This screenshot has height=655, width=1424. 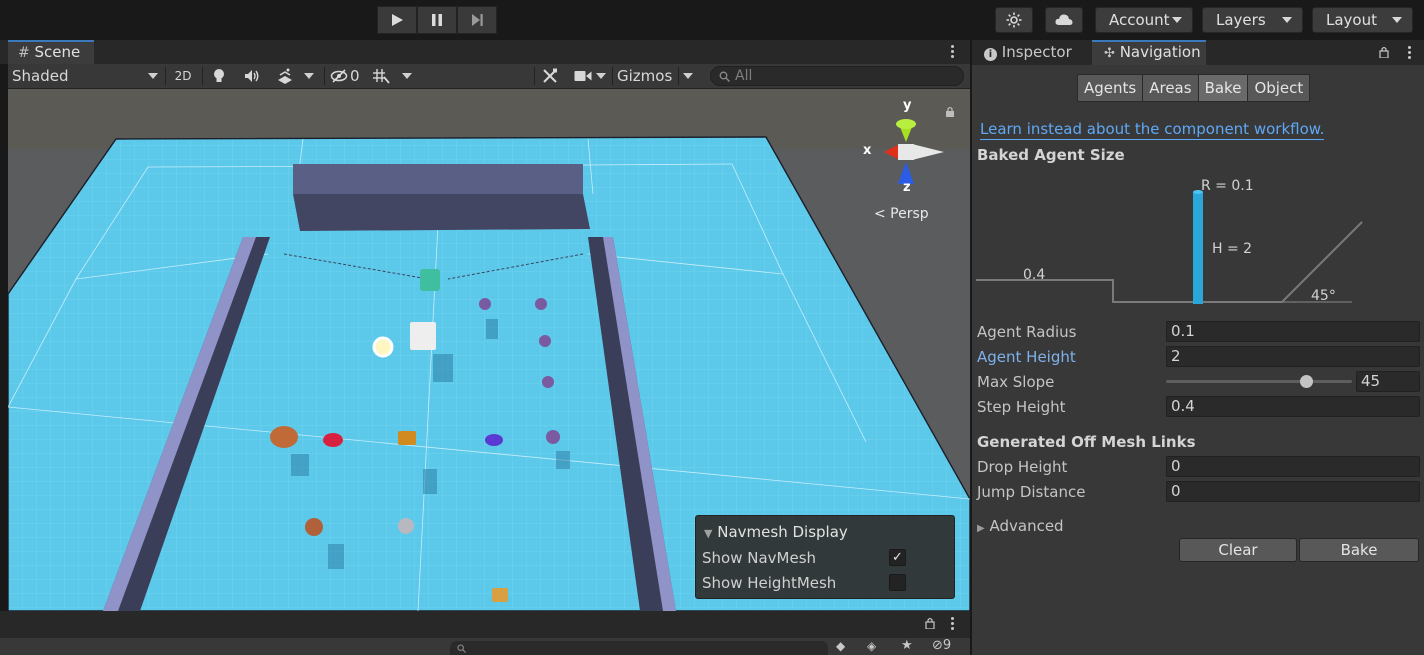 I want to click on camera-button, so click(x=584, y=76).